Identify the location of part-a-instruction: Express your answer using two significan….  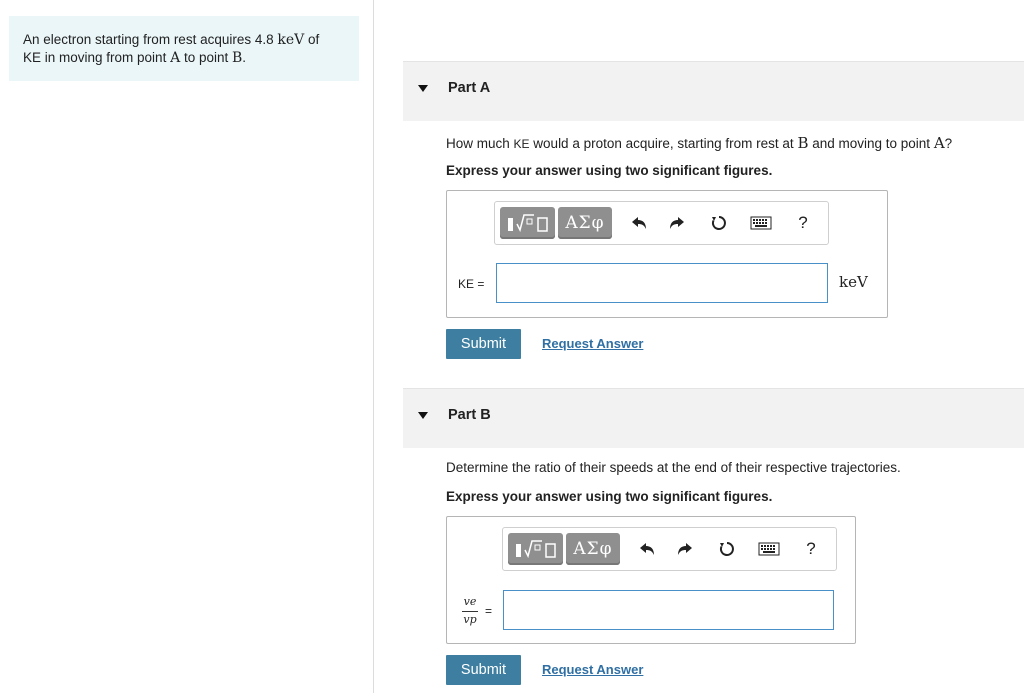
(609, 170).